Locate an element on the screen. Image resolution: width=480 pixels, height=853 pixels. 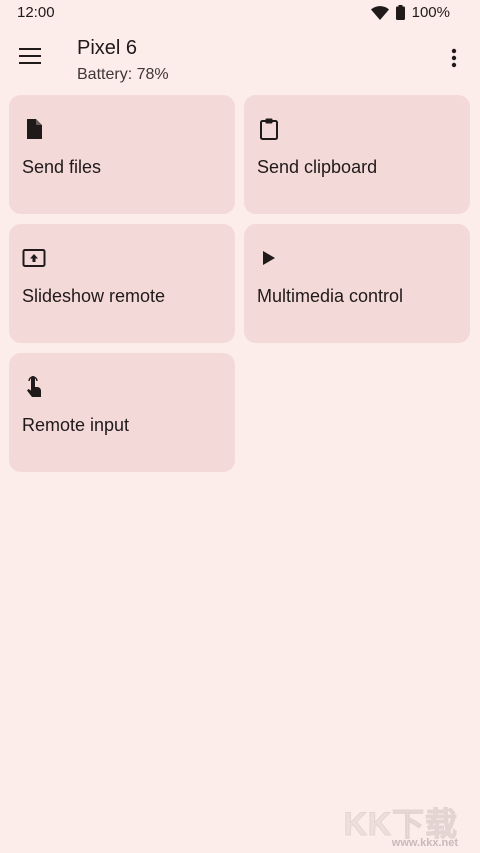
file-icon is located at coordinates (34, 129).